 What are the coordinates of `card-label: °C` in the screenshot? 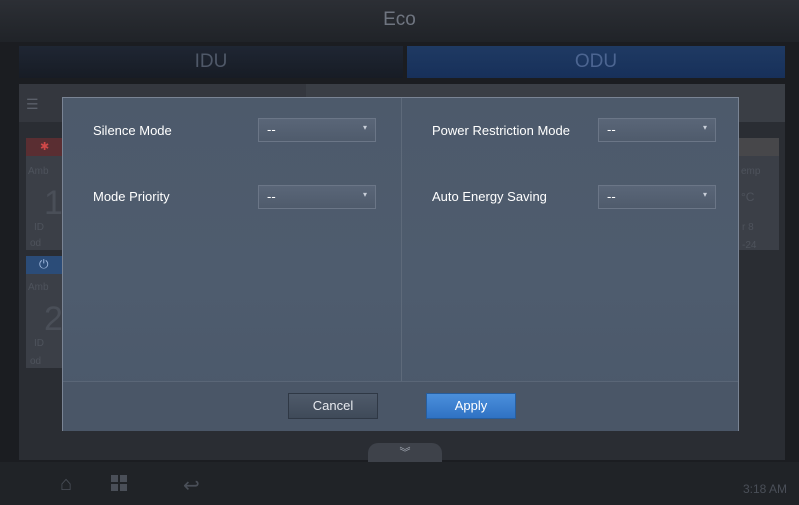 It's located at (748, 197).